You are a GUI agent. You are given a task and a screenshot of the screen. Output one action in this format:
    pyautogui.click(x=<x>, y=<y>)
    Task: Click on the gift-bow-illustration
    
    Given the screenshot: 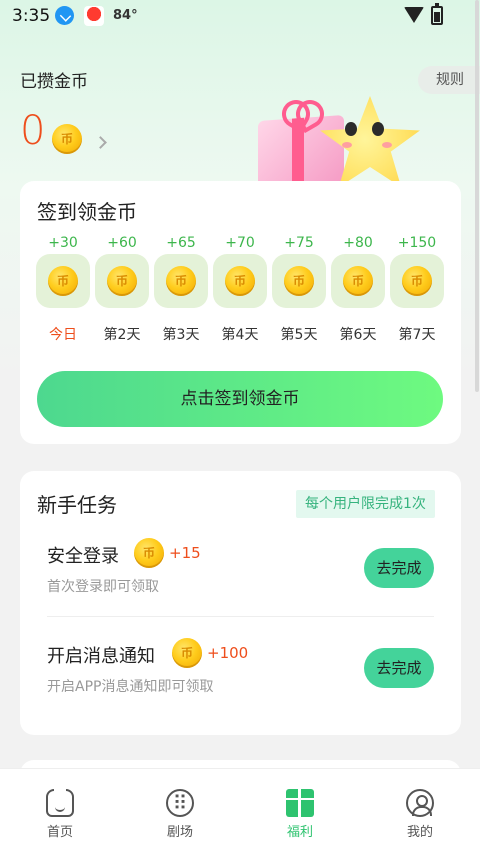 What is the action you would take?
    pyautogui.click(x=303, y=112)
    